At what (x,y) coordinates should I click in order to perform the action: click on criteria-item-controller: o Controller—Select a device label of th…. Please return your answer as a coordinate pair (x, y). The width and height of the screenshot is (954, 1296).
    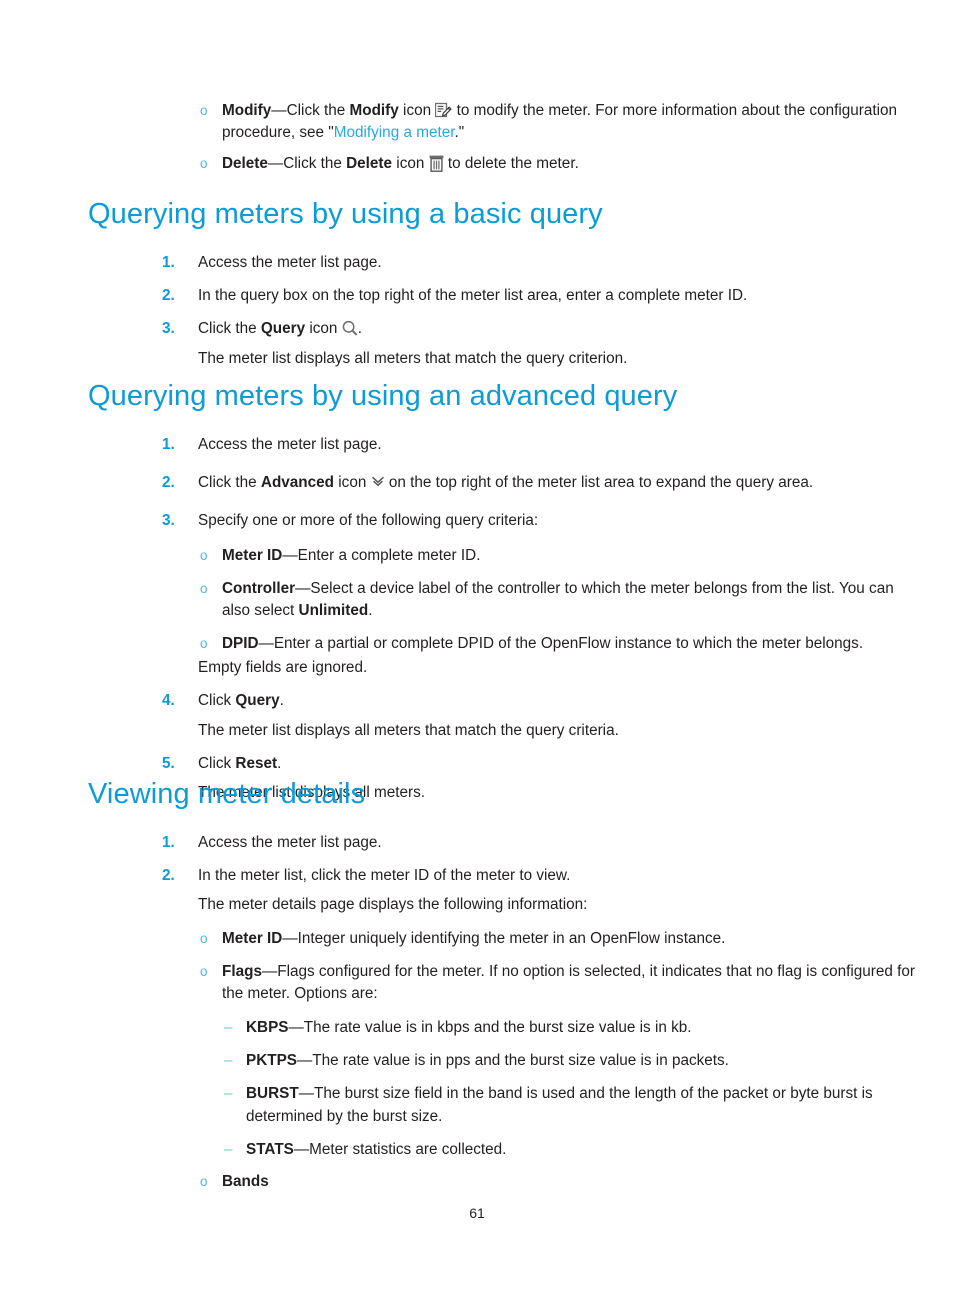
    Looking at the image, I should click on (516, 600).